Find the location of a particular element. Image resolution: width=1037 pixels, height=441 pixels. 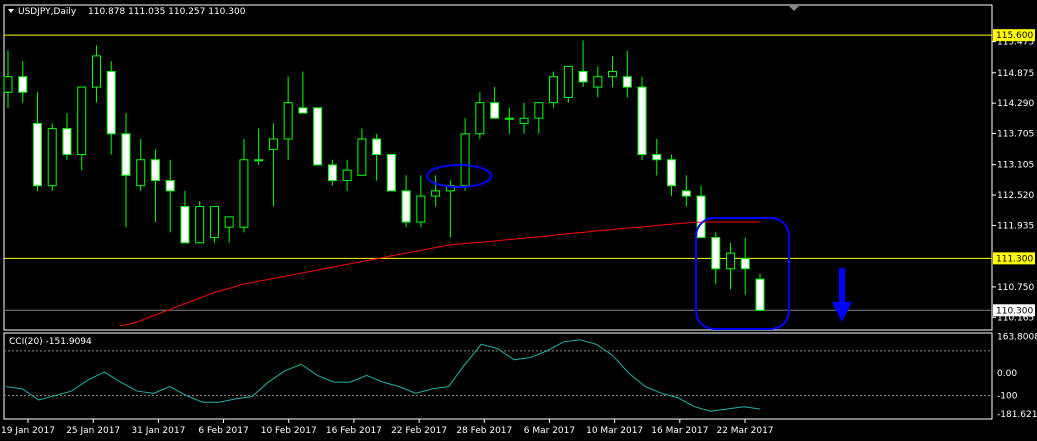

price-axis-label: 114.290 is located at coordinates (1015, 104).